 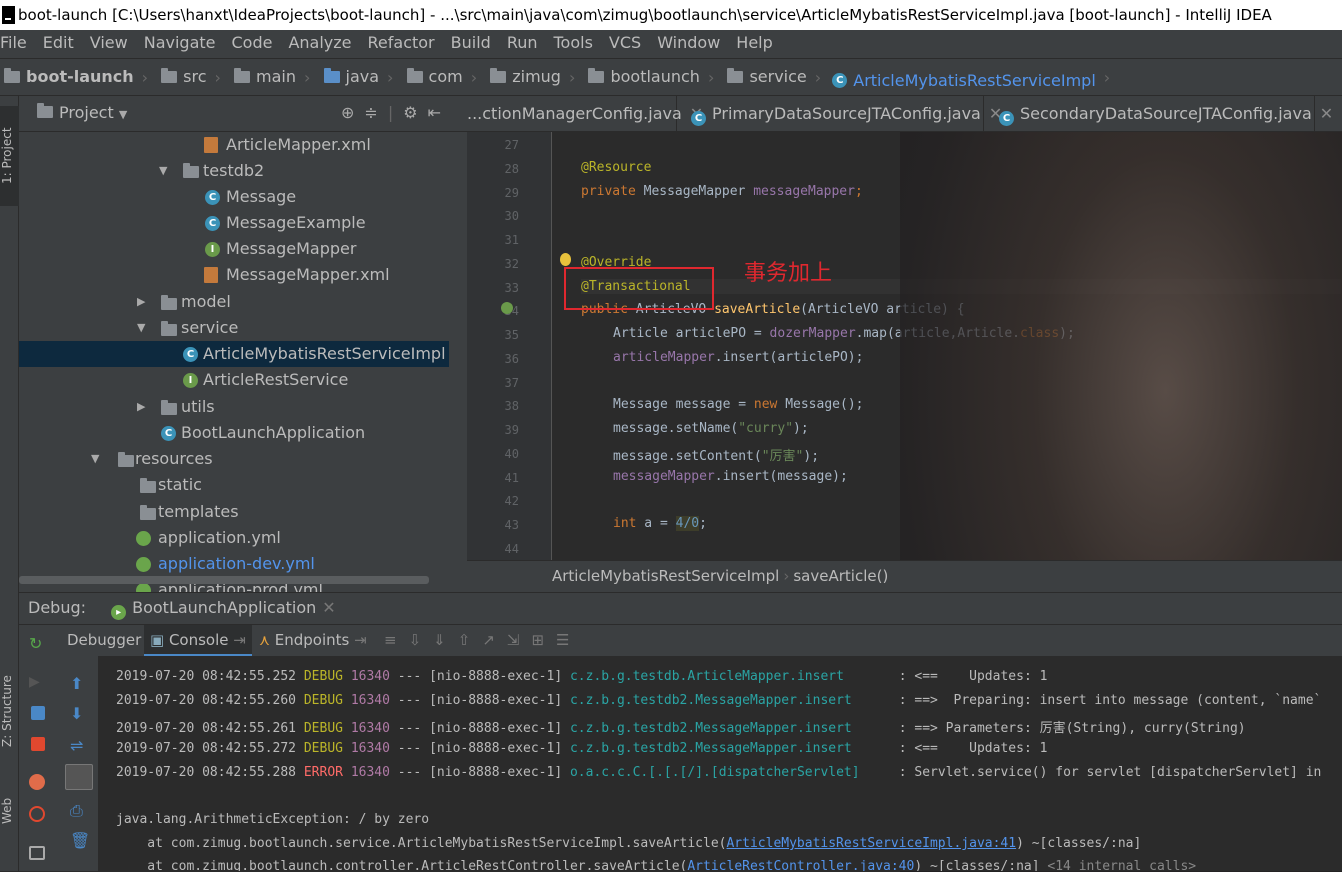 What do you see at coordinates (234, 459) in the screenshot?
I see `tree-item: ▼ resources` at bounding box center [234, 459].